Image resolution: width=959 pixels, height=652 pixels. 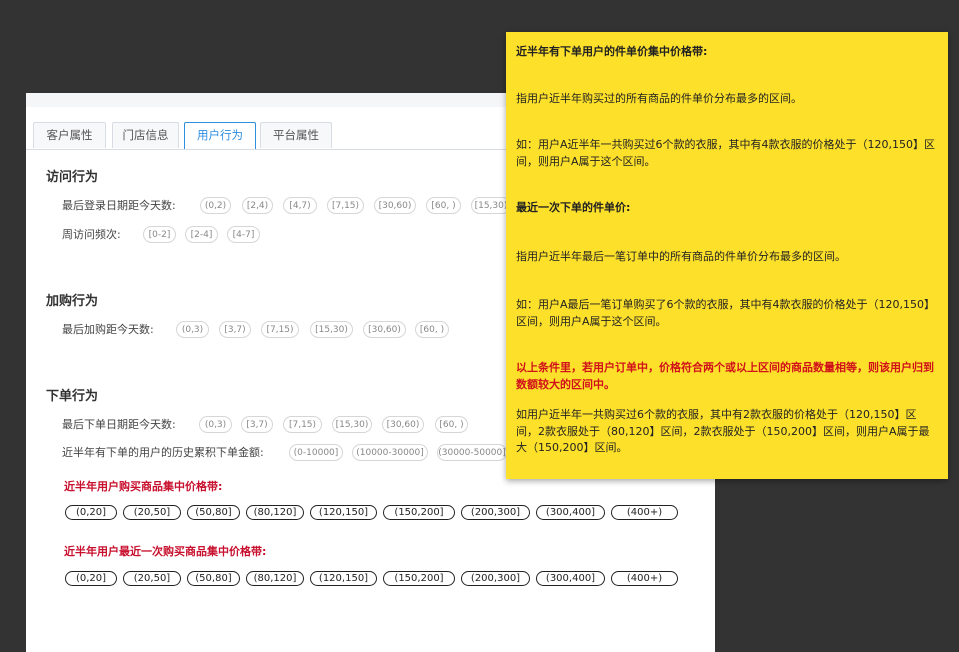 What do you see at coordinates (145, 135) in the screenshot?
I see `tab-store-info: 门店信息` at bounding box center [145, 135].